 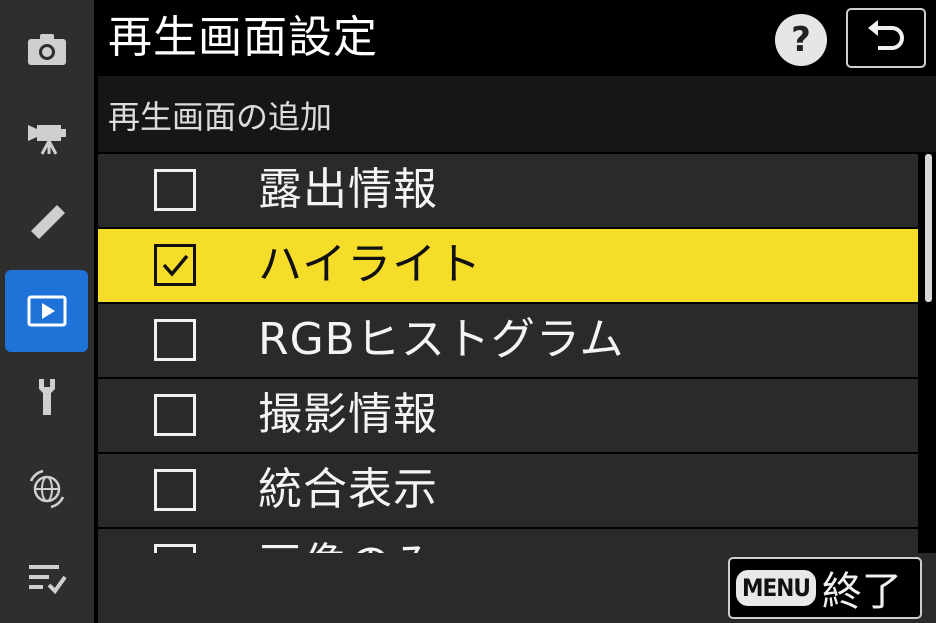 I want to click on section-header: 再生画面の追加, so click(x=517, y=114).